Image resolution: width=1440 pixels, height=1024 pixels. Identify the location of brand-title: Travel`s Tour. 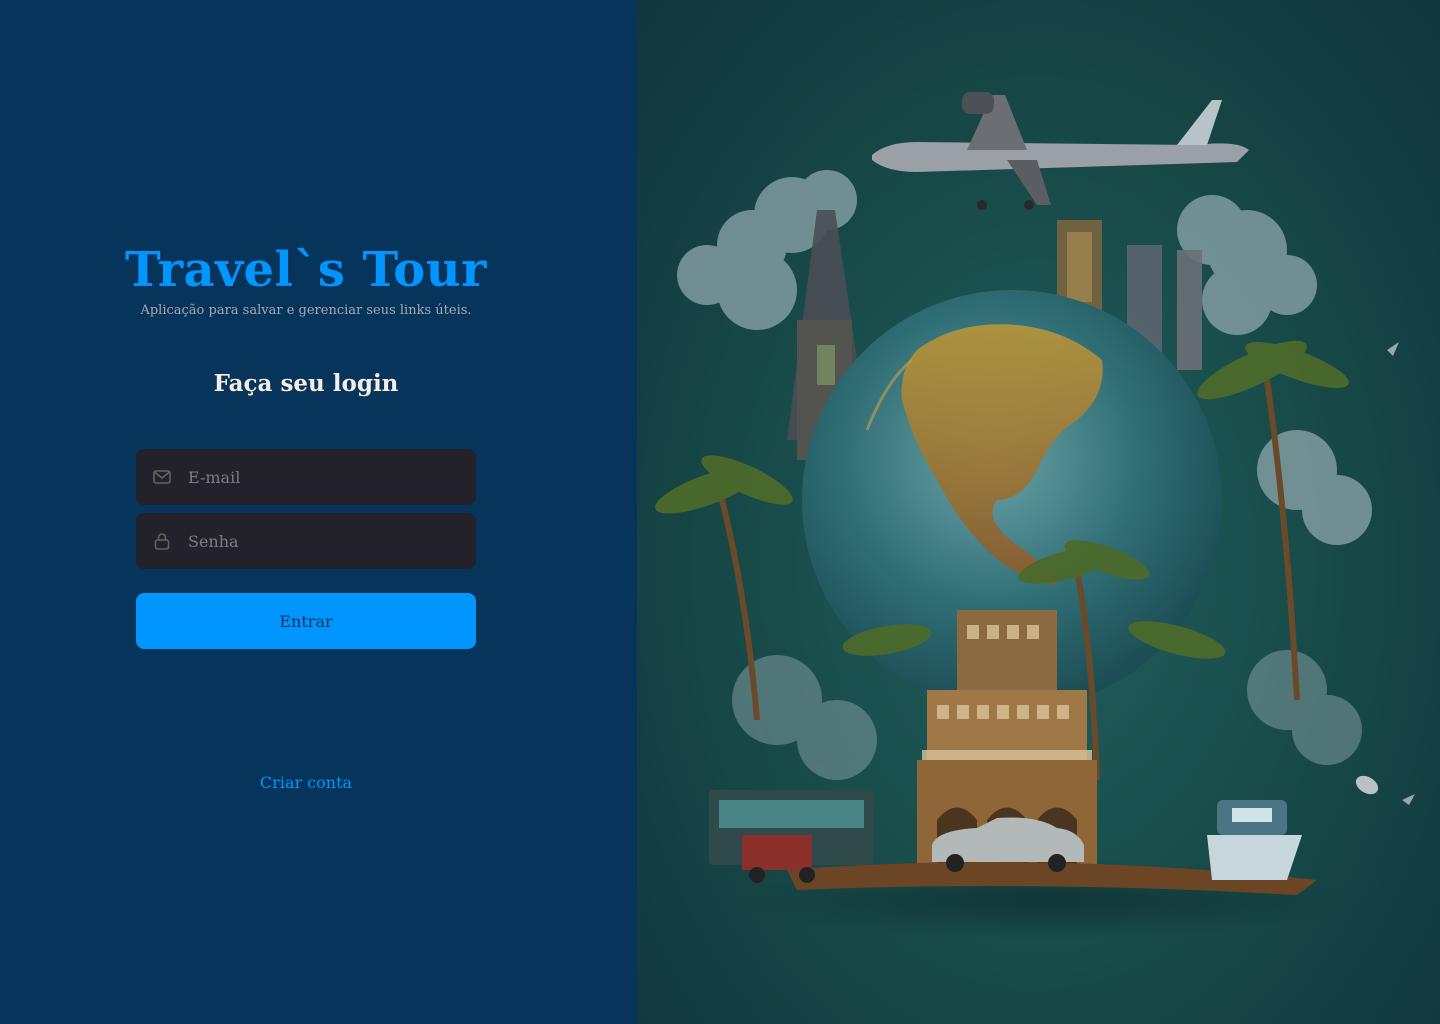
(306, 270).